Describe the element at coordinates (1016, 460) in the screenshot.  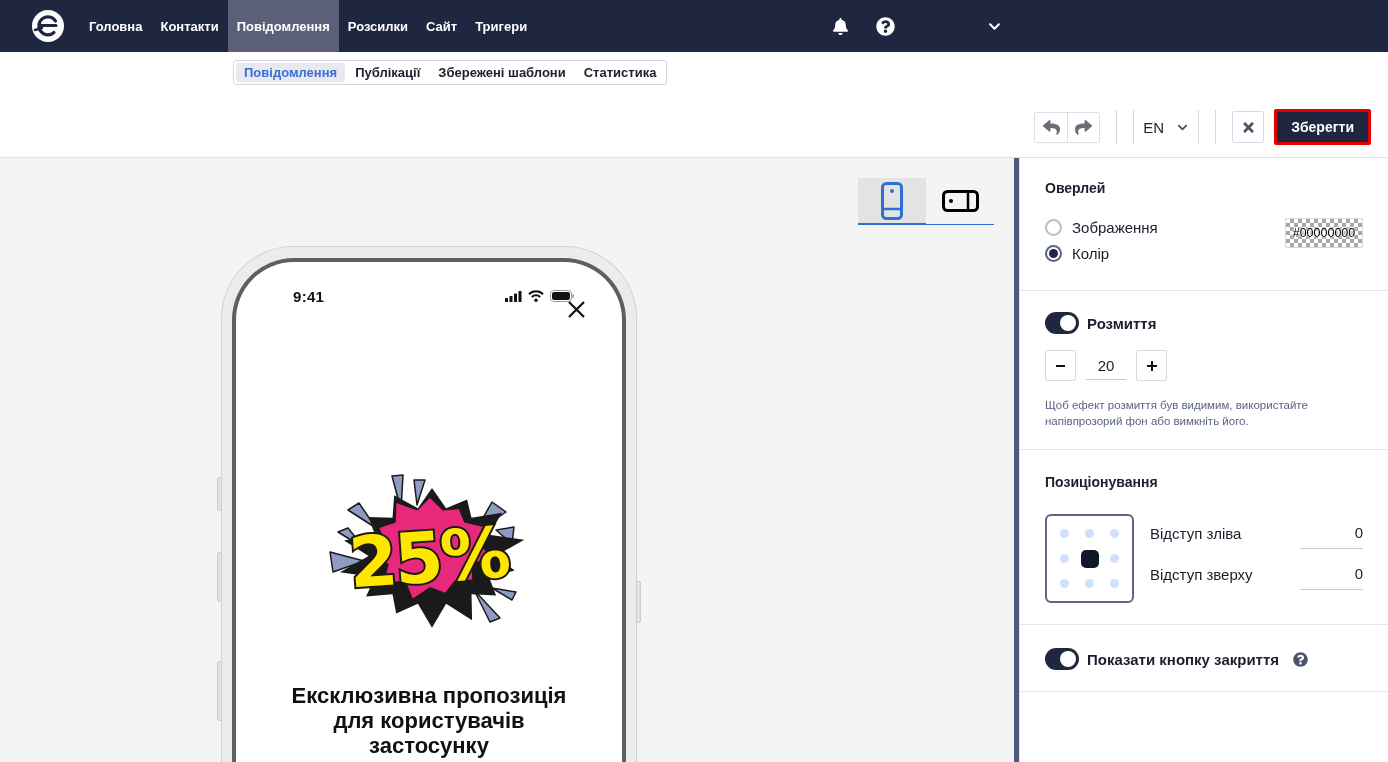
I see `panel-resize-handle` at that location.